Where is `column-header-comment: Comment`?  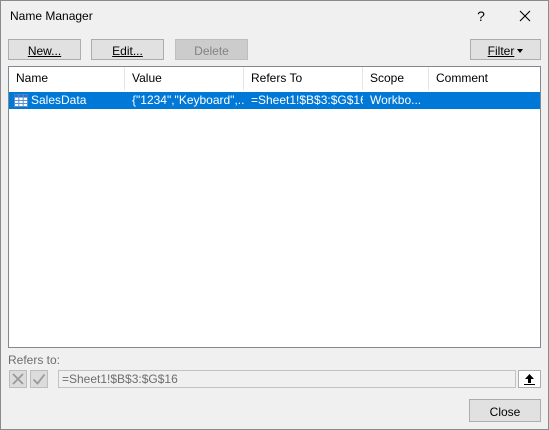 column-header-comment: Comment is located at coordinates (484, 78).